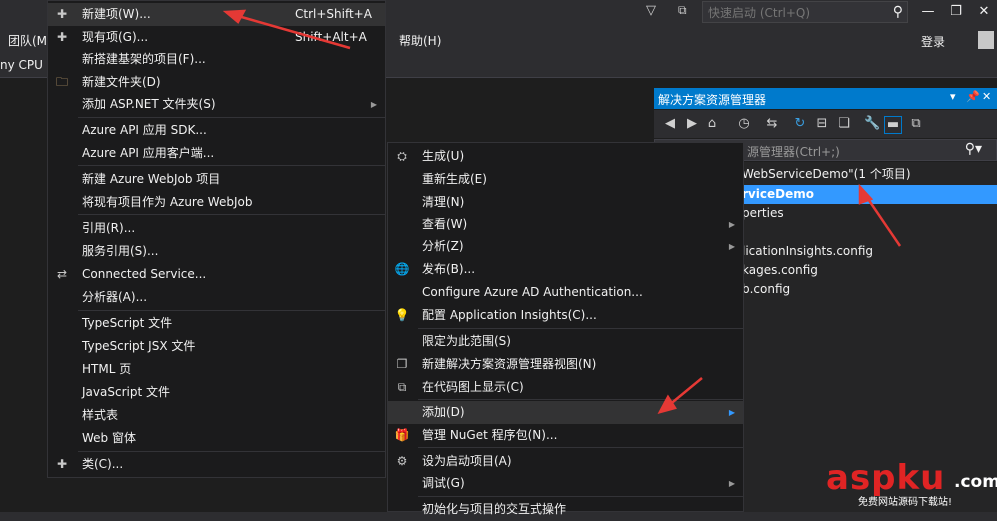  I want to click on arrow-to-project, so click(883, 221).